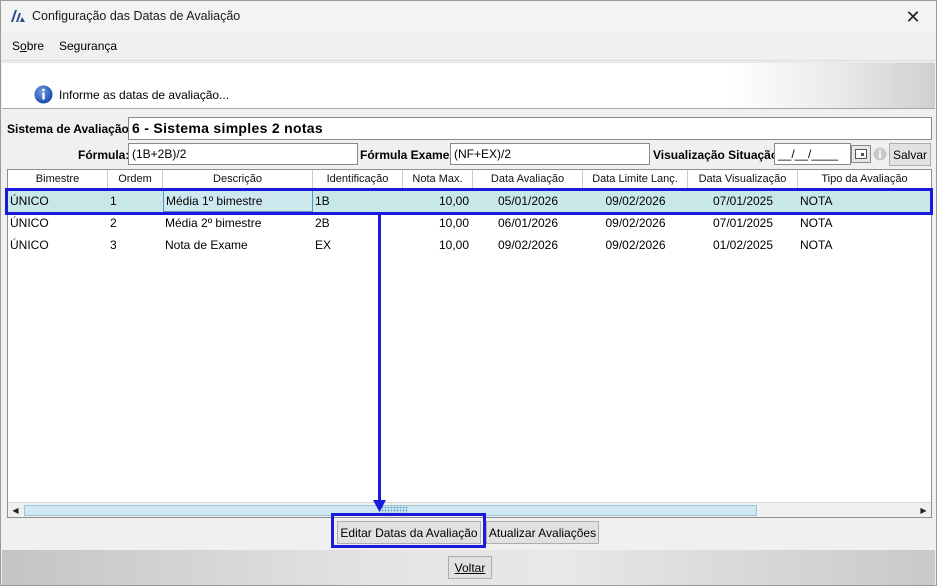  What do you see at coordinates (550, 154) in the screenshot?
I see `formula-exame-field: (NF+EX)/2` at bounding box center [550, 154].